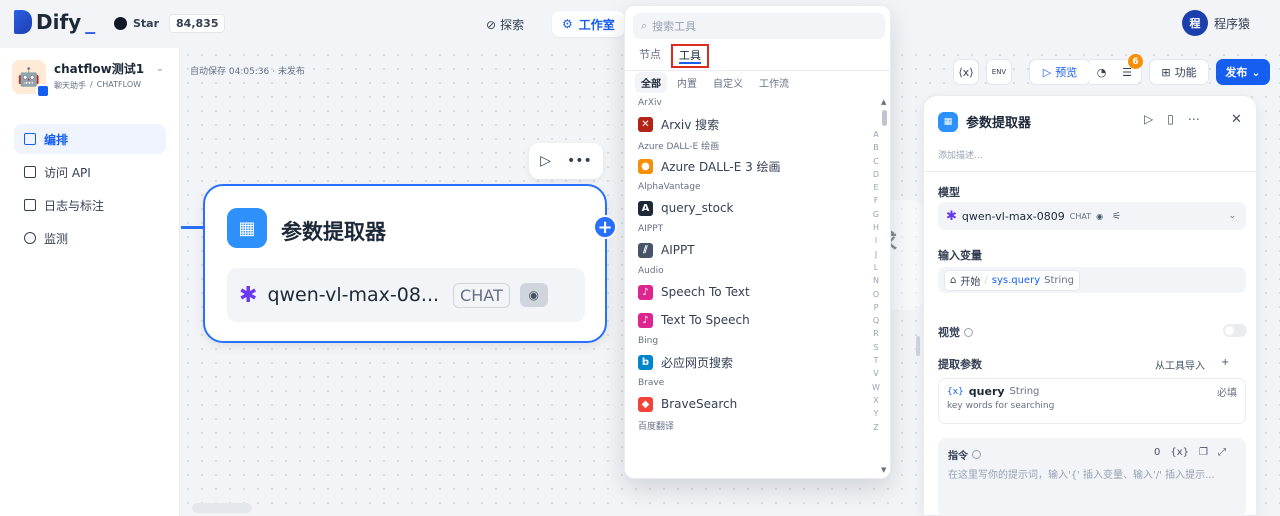  Describe the element at coordinates (88, 79) in the screenshot. I see `app-info: 🤖 chatflow测试1 ⌄ 聊天助手 / CHATFLOW` at that location.